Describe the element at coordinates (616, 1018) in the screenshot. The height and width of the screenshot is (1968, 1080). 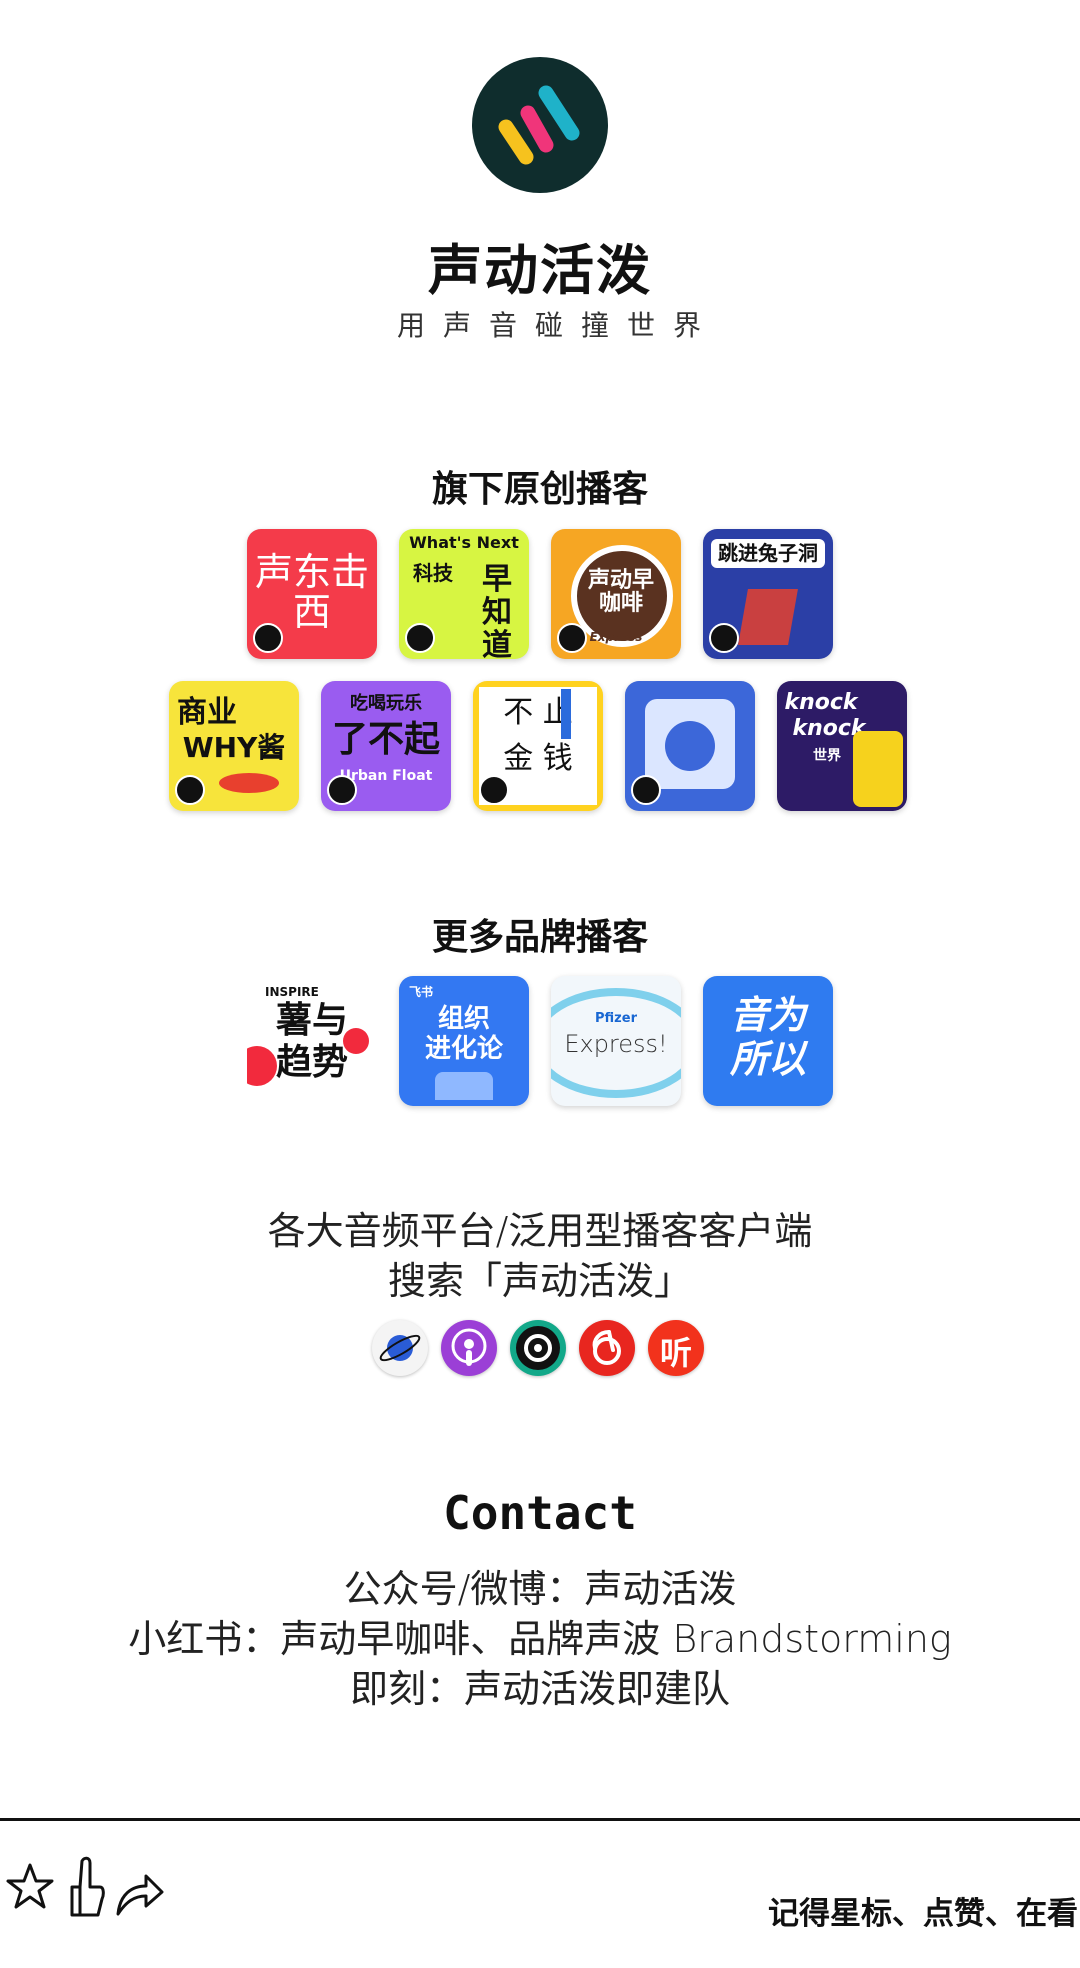
I see `tile-label-top: Pfizer` at that location.